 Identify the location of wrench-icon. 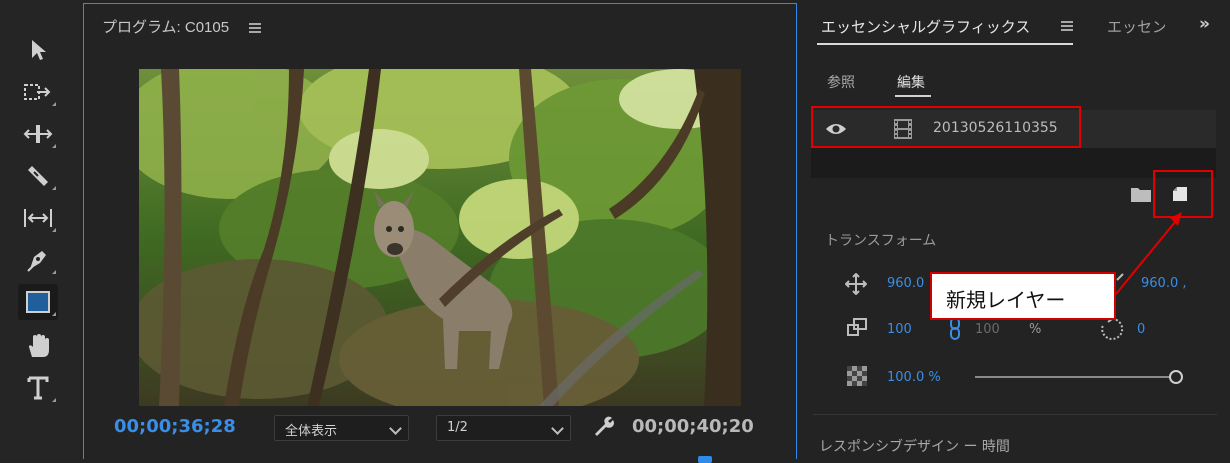
(604, 427).